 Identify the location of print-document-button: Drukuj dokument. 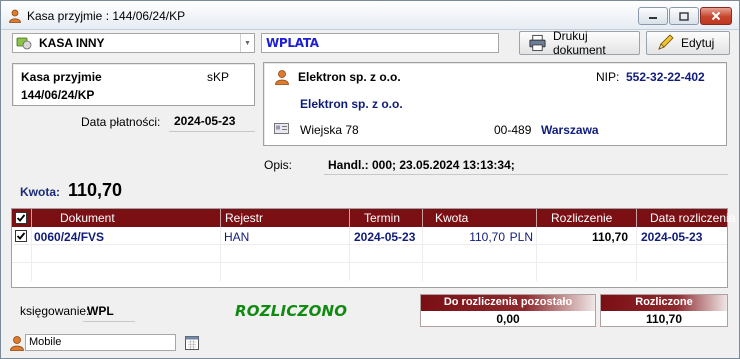
(579, 43).